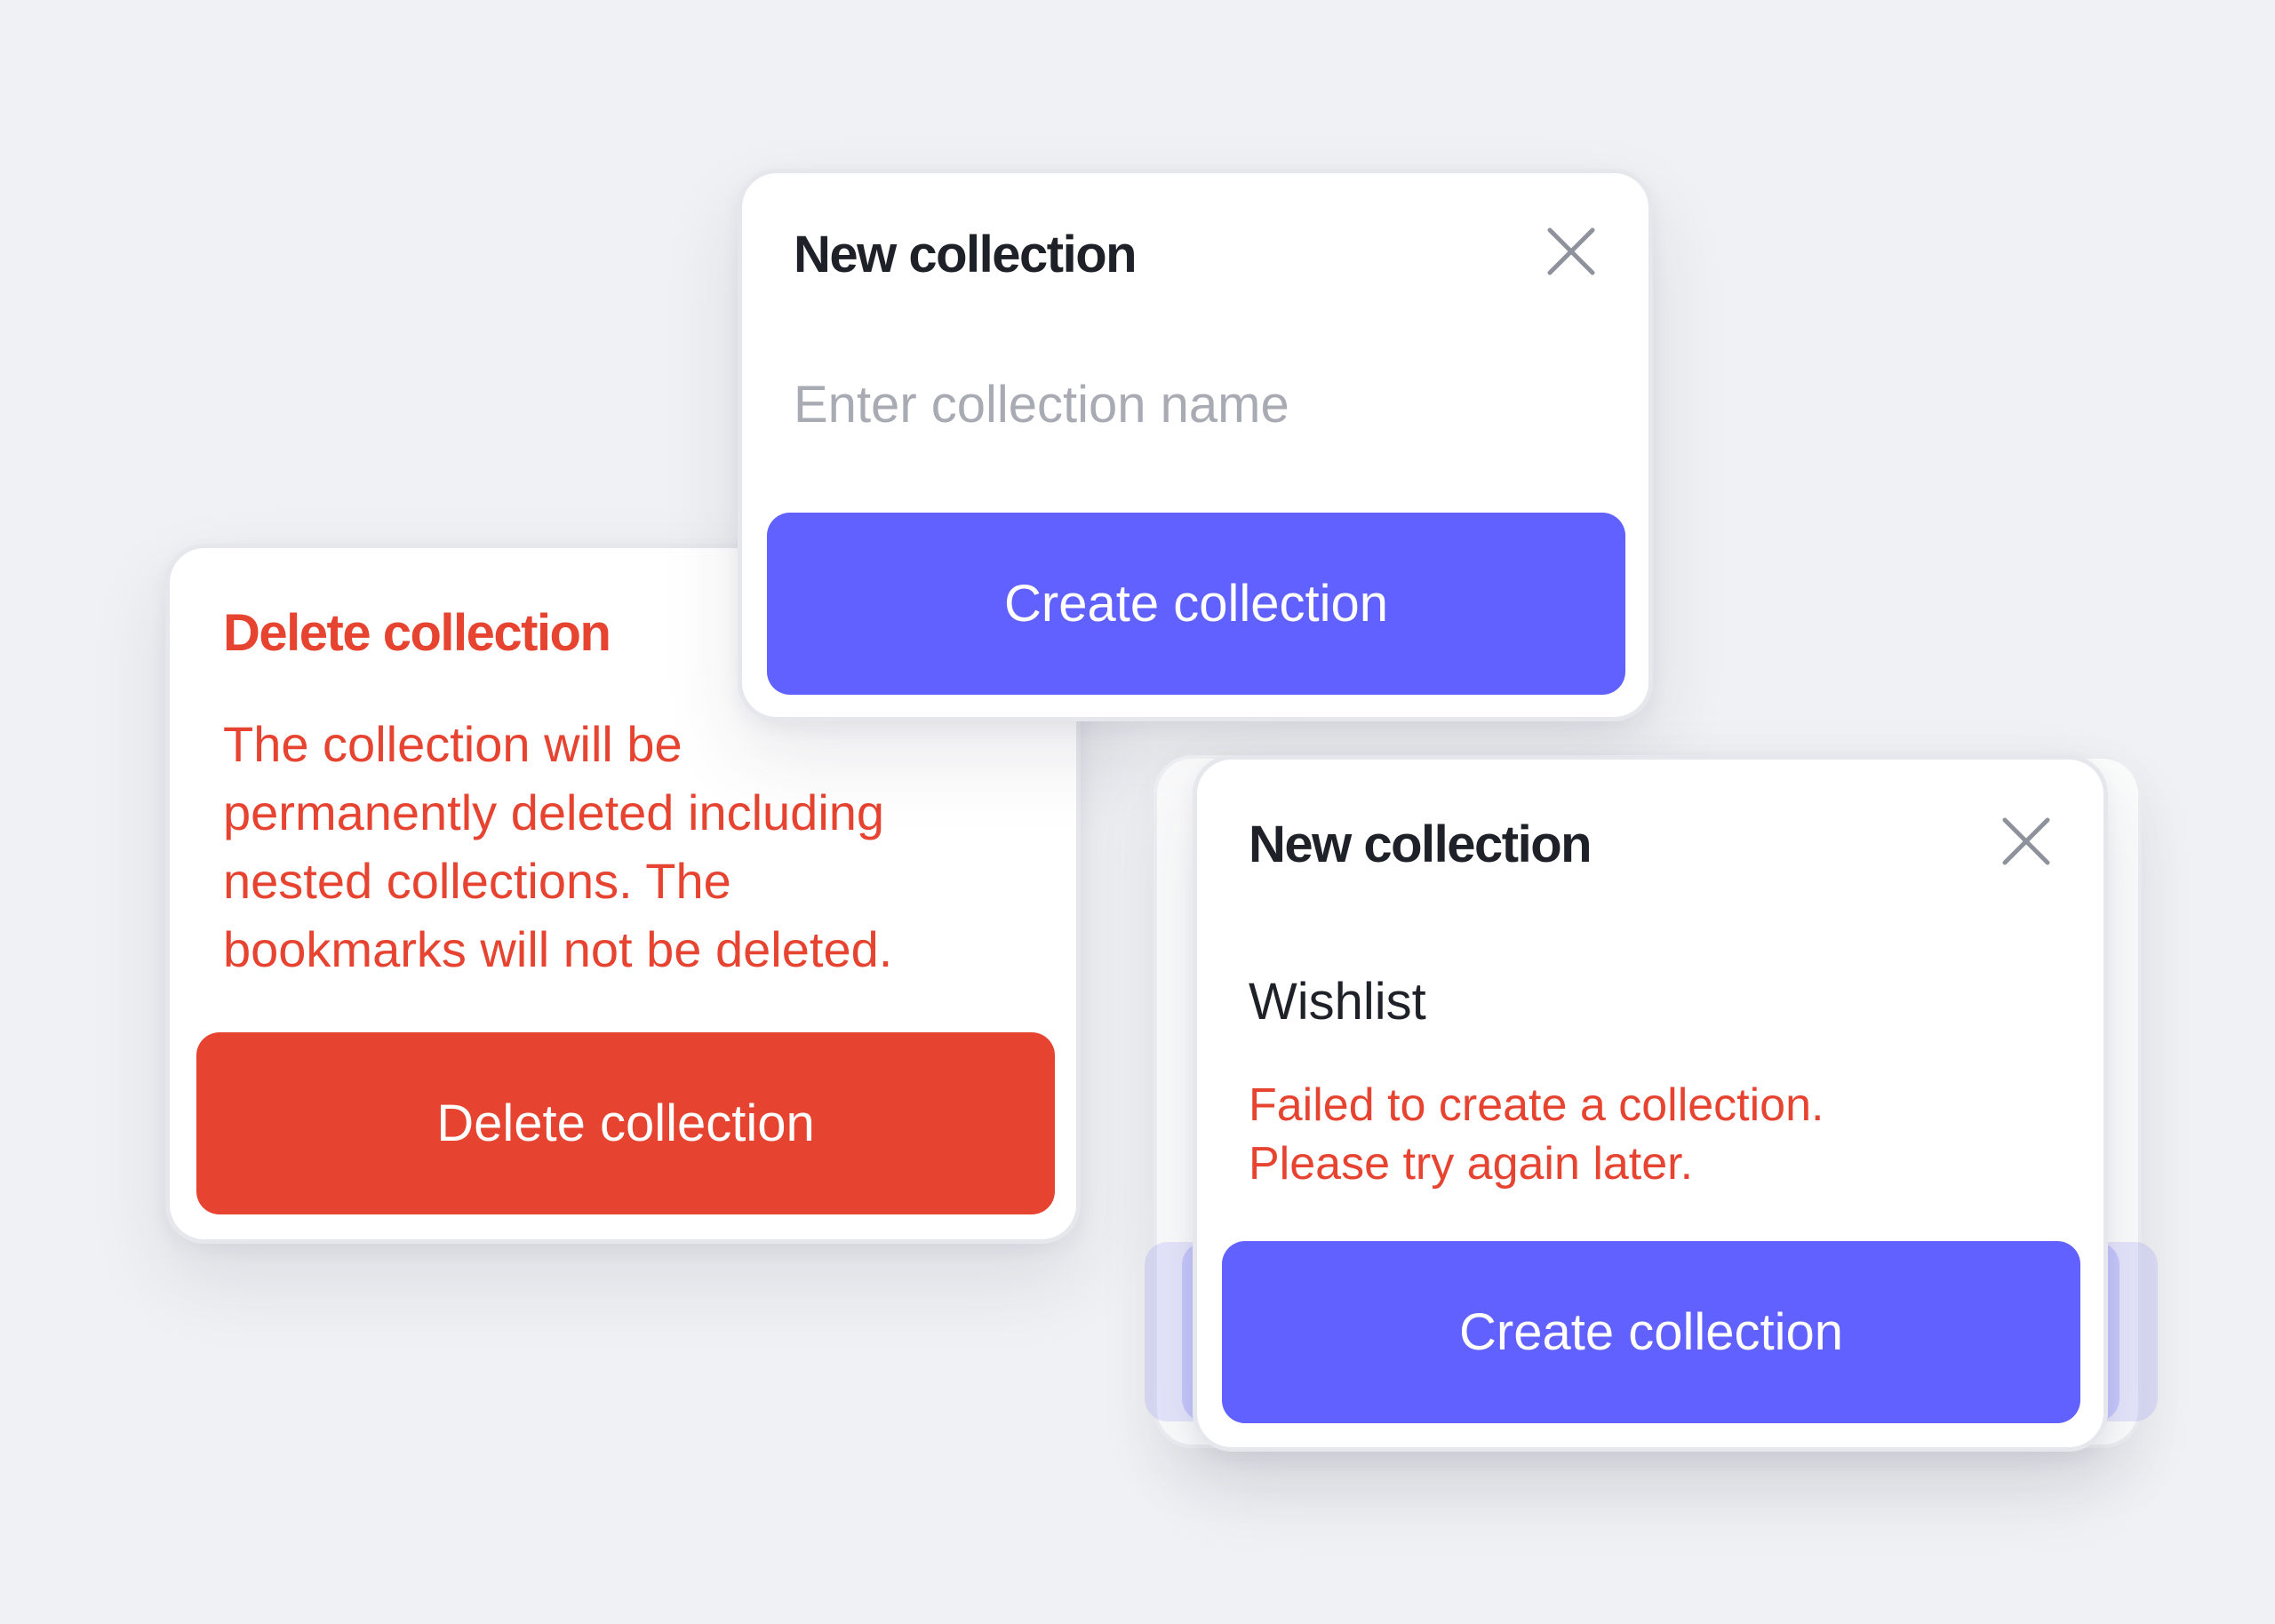 The image size is (2275, 1624). What do you see at coordinates (554, 812) in the screenshot?
I see `delete-message-line: permanently deleted including` at bounding box center [554, 812].